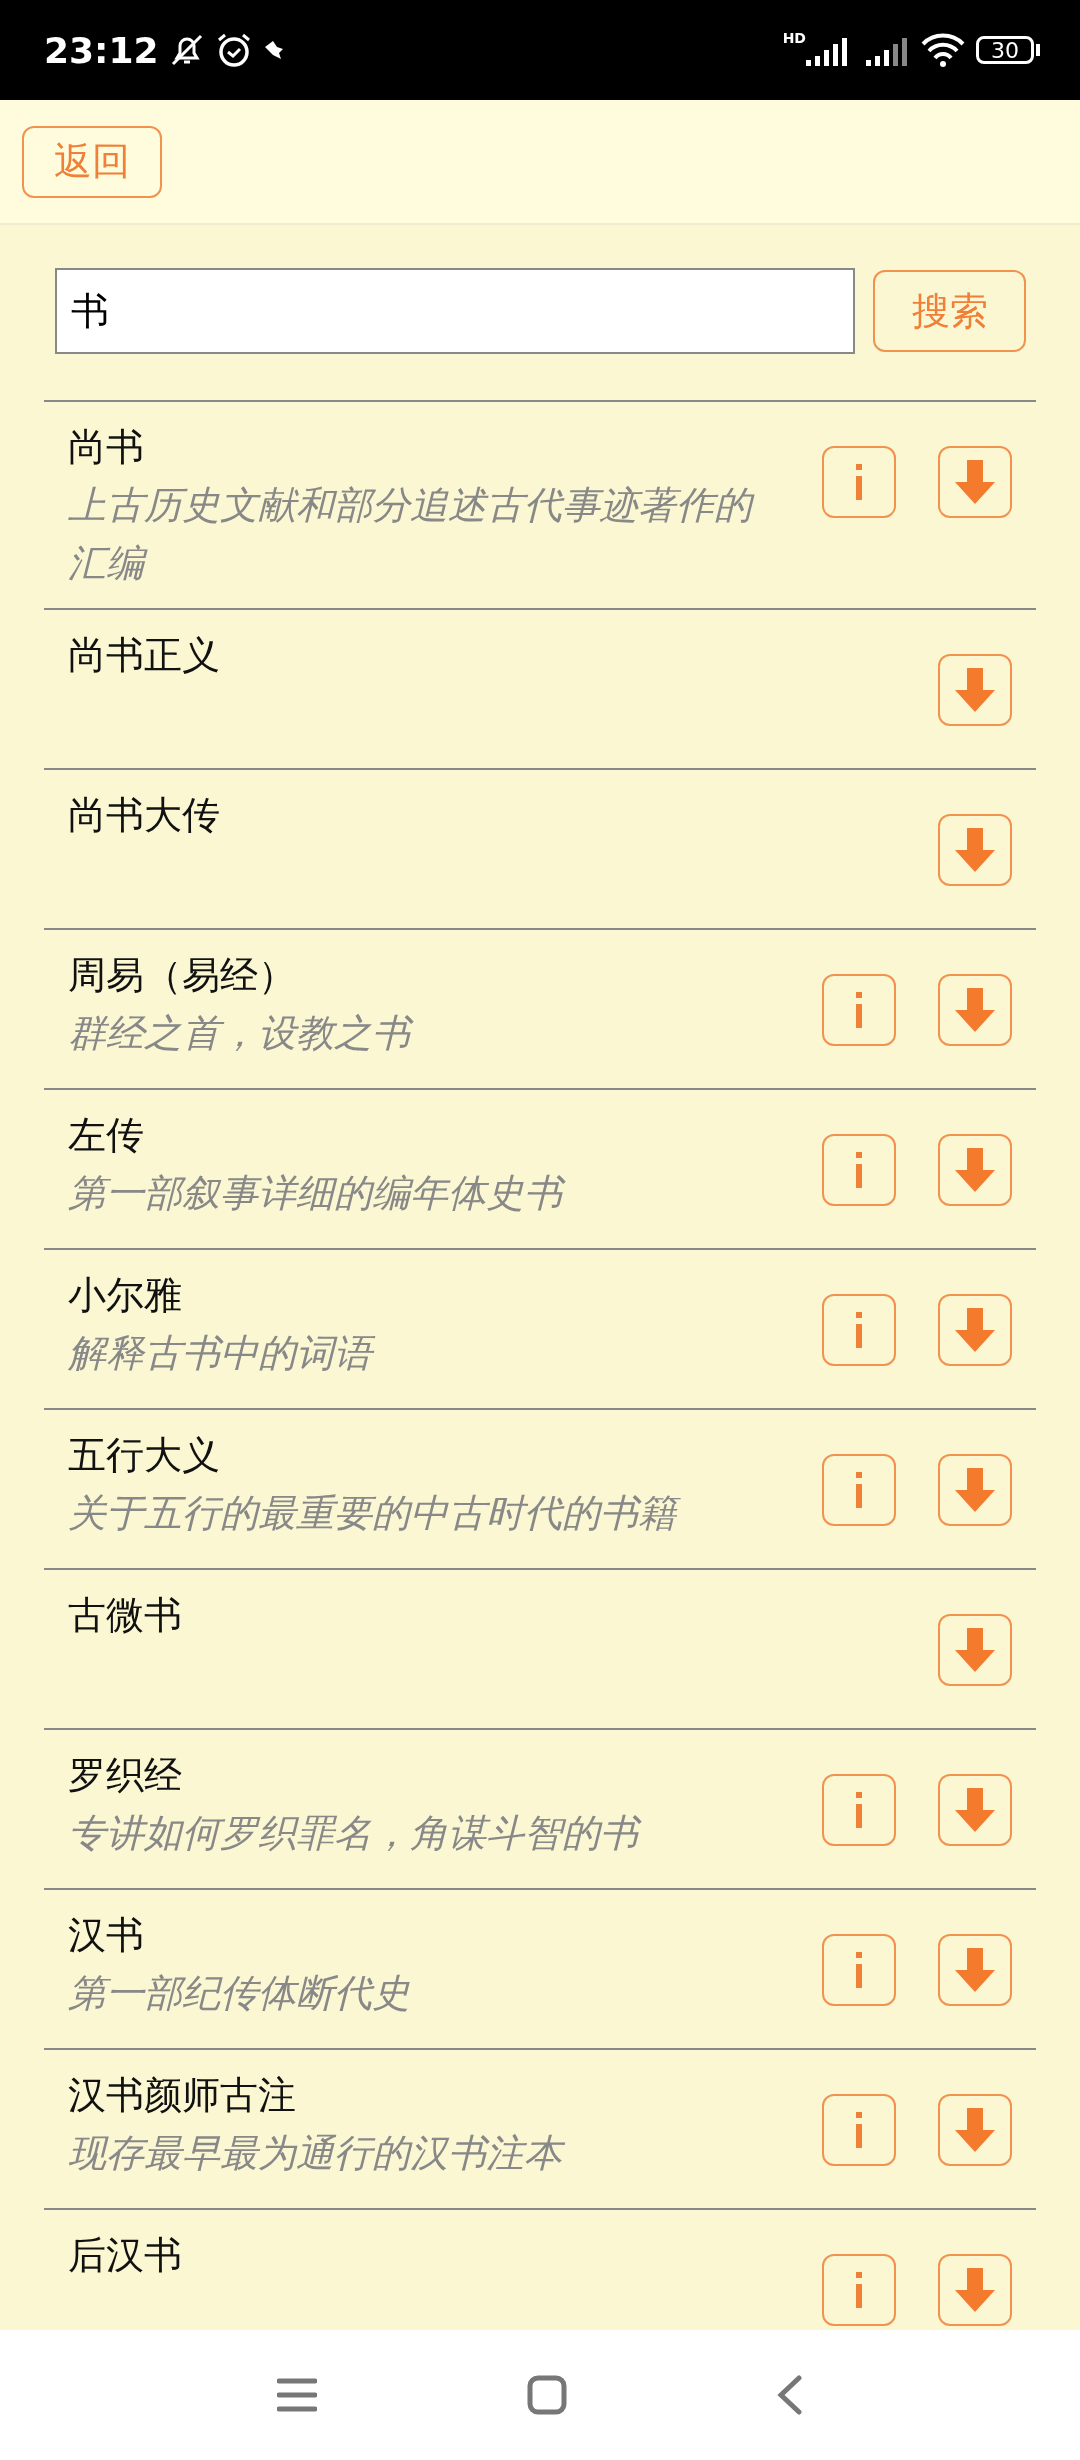 The image size is (1080, 2460). Describe the element at coordinates (415, 1295) in the screenshot. I see `book-title: 小尔雅` at that location.